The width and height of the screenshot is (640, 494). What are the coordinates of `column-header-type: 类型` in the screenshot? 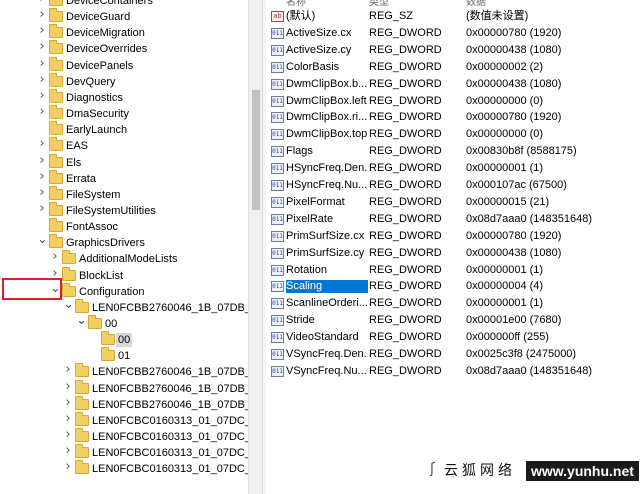 It's located at (379, 4).